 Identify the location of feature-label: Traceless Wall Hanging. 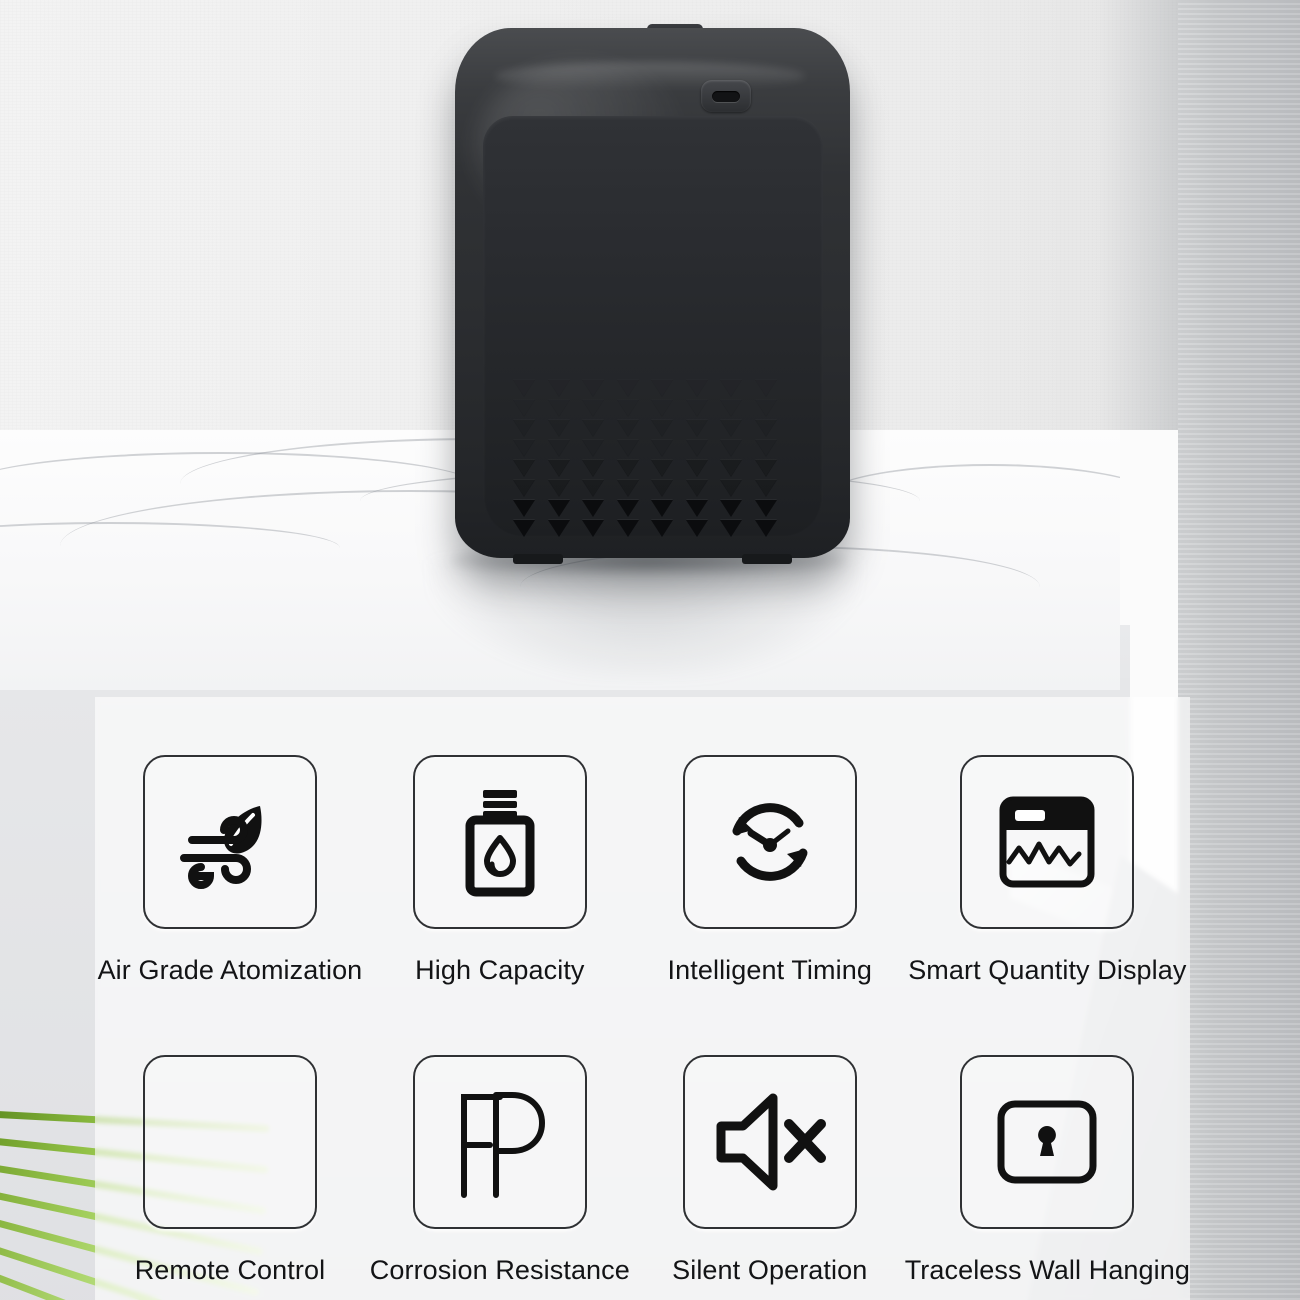
(1047, 1269).